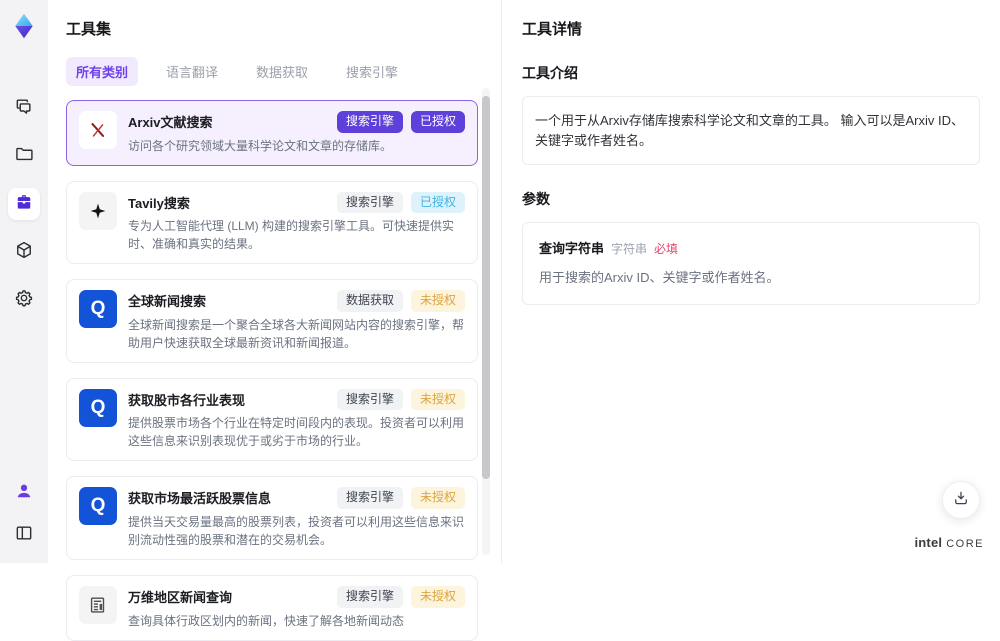 The width and height of the screenshot is (1000, 641). I want to click on core-wordmark: CORE, so click(965, 544).